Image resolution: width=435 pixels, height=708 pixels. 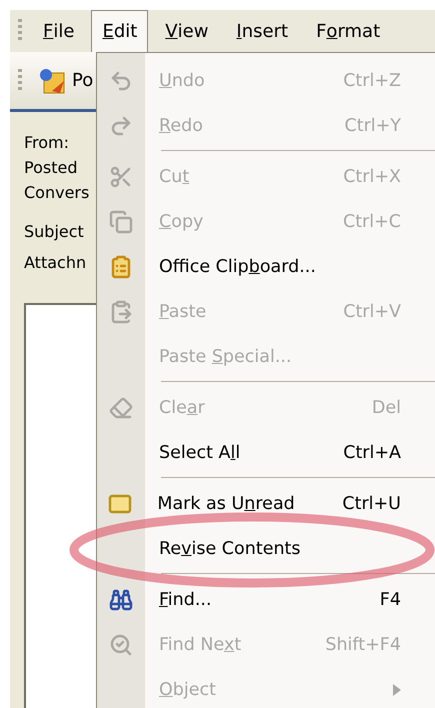 What do you see at coordinates (59, 31) in the screenshot?
I see `menu-title: File` at bounding box center [59, 31].